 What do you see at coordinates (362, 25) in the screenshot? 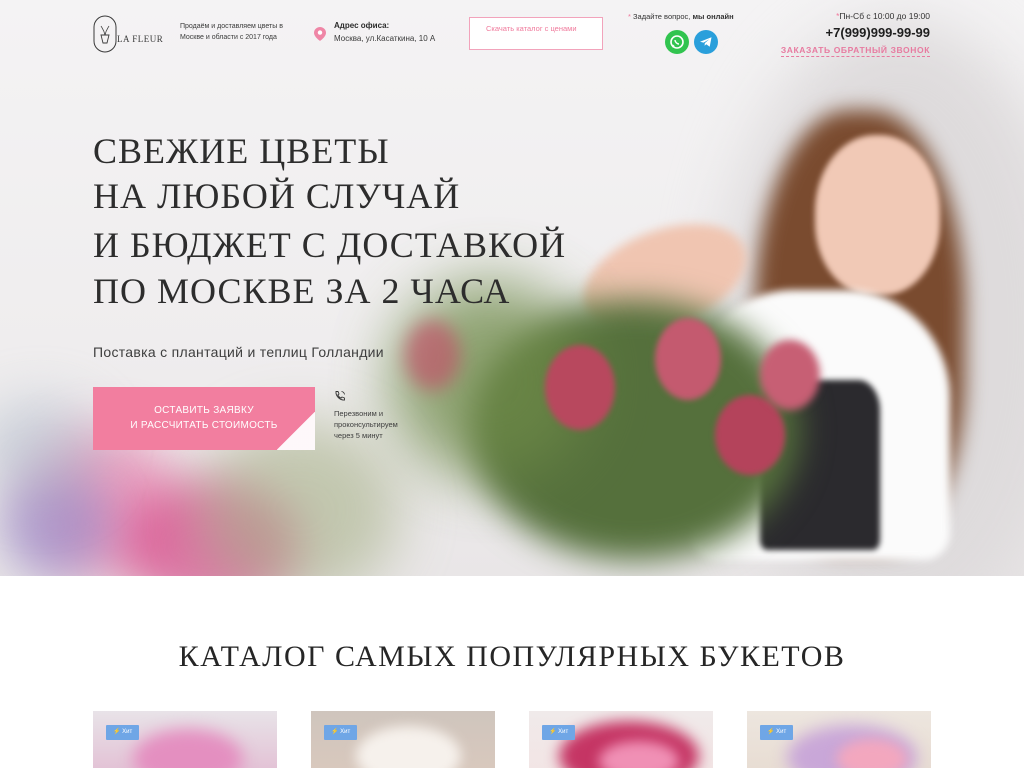
I see `address-title: Адрес офиса:` at bounding box center [362, 25].